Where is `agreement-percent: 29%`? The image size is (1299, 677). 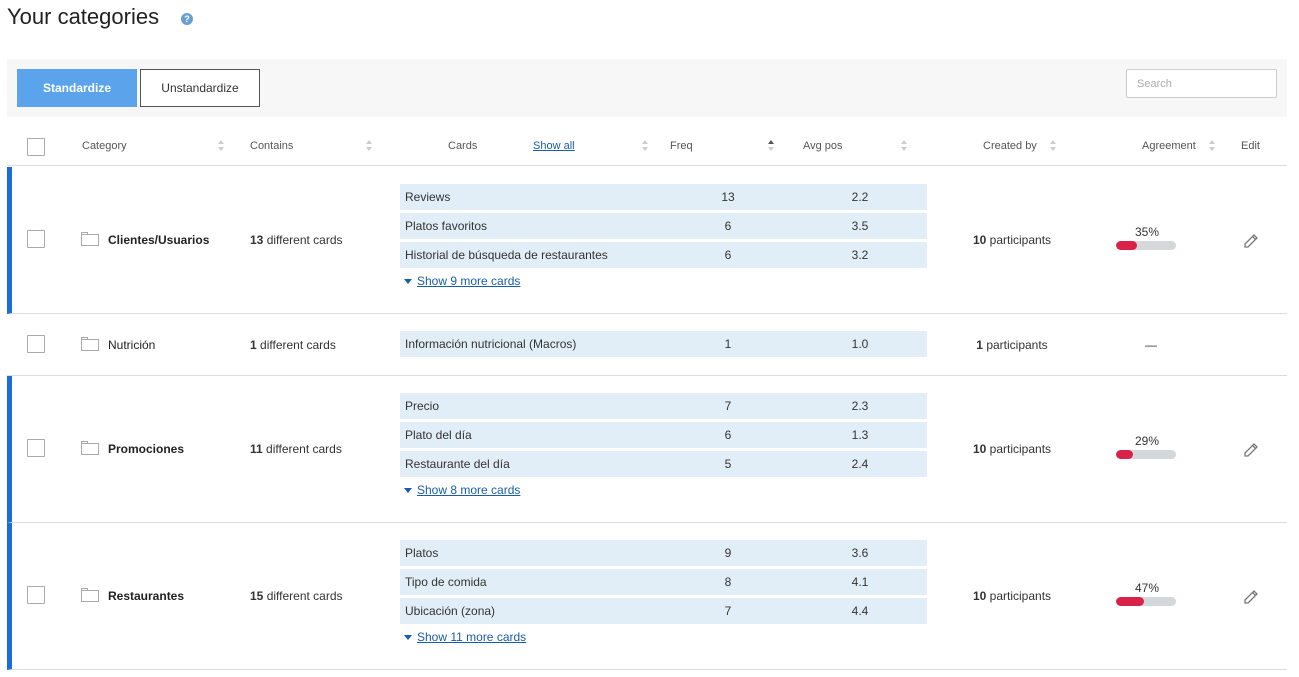
agreement-percent: 29% is located at coordinates (1147, 441).